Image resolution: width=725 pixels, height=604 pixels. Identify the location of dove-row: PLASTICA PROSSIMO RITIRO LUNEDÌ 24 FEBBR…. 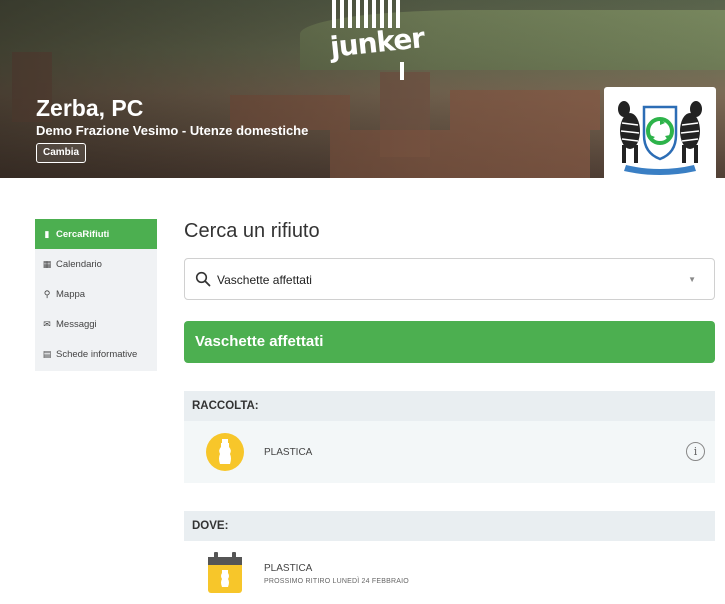
(449, 572).